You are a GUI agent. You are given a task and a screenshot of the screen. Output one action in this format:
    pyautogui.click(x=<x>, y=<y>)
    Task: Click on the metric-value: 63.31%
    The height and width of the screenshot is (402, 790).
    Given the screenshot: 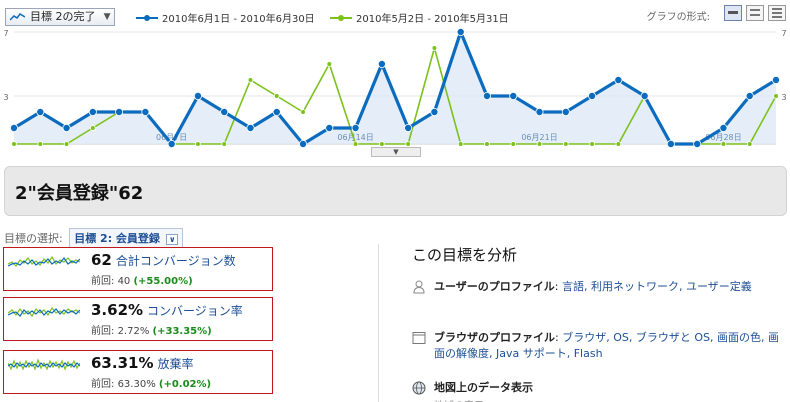 What is the action you would take?
    pyautogui.click(x=122, y=363)
    